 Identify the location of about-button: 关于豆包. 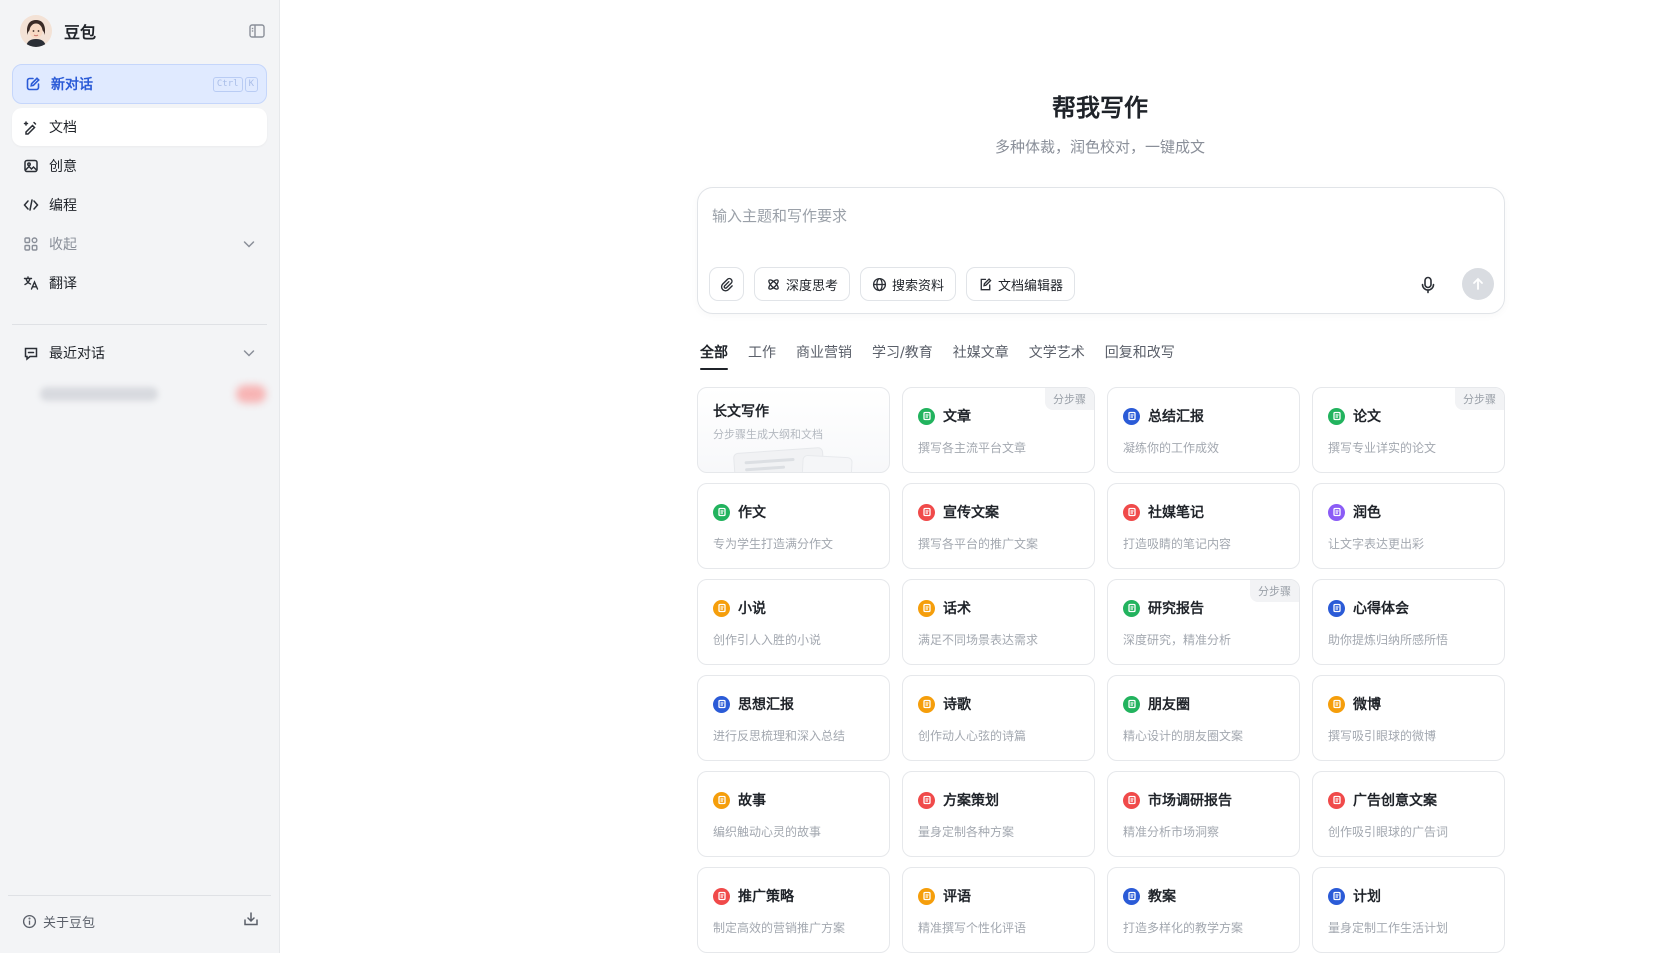
(58, 921).